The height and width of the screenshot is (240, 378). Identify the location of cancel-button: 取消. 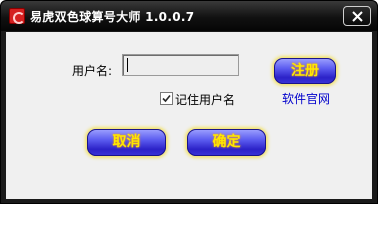
(126, 142).